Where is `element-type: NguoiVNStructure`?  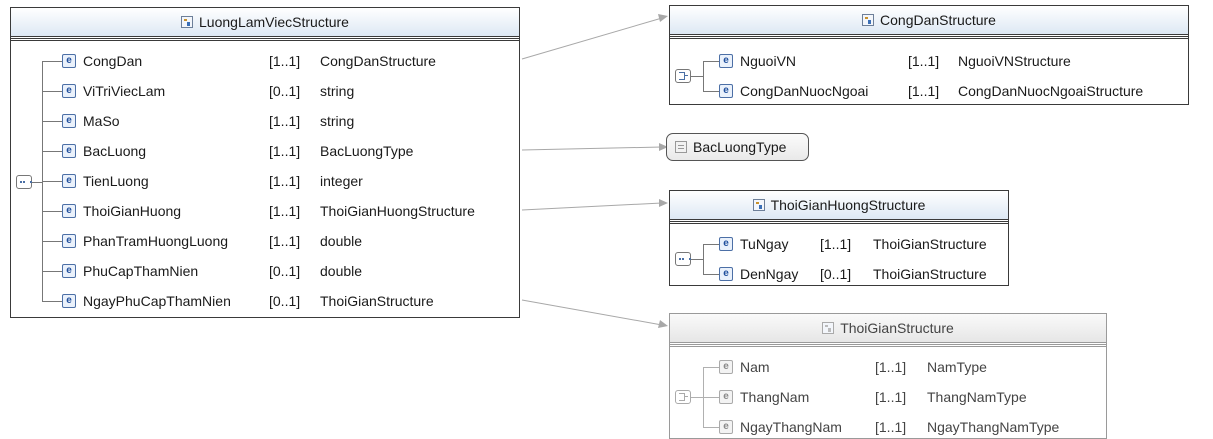
element-type: NguoiVNStructure is located at coordinates (1014, 61).